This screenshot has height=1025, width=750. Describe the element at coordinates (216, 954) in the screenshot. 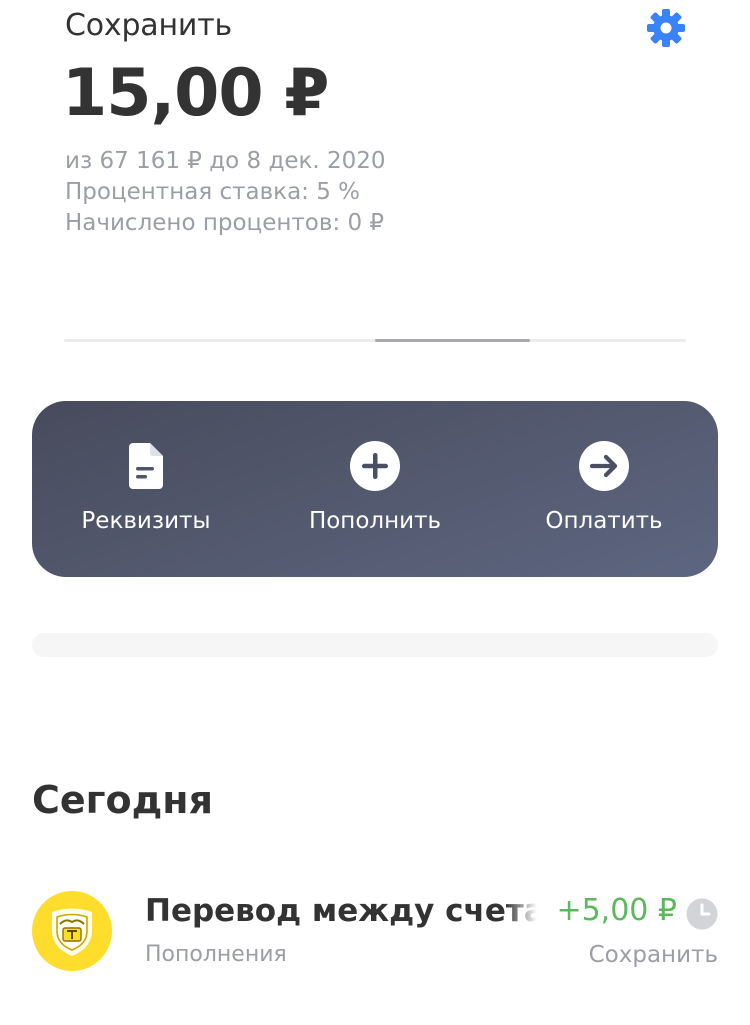

I see `operation-category: Пополнения` at that location.